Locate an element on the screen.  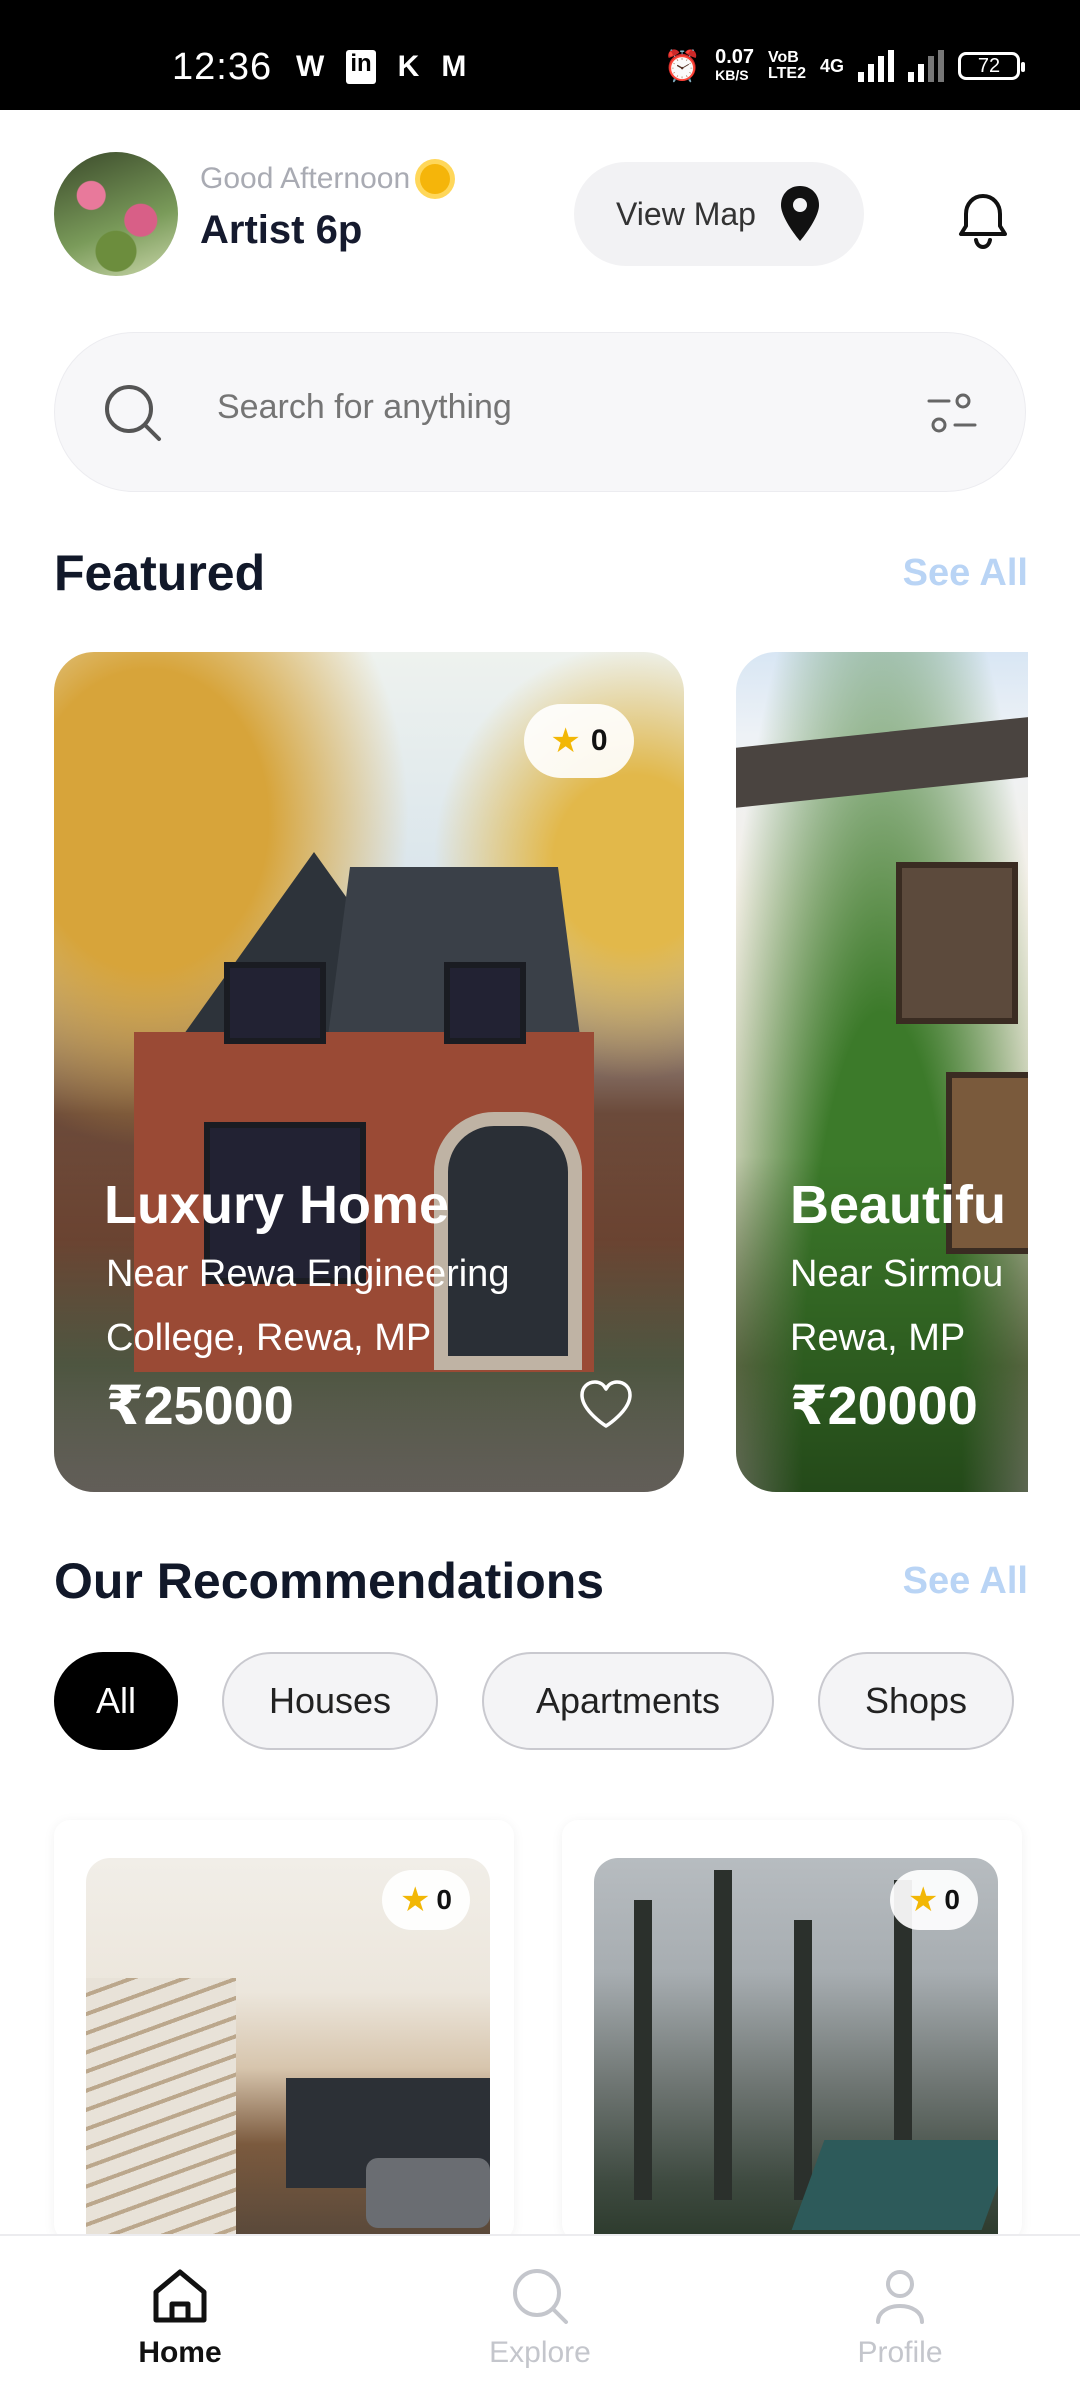
avatar is located at coordinates (116, 214).